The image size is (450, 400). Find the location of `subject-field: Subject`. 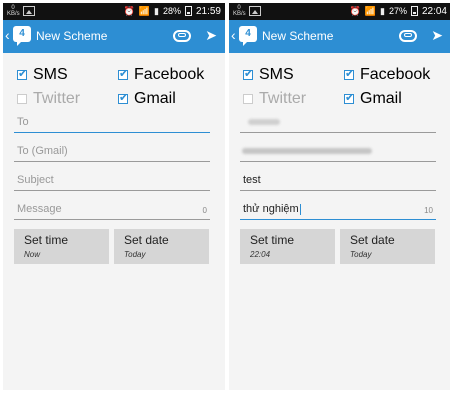

subject-field: Subject is located at coordinates (112, 181).